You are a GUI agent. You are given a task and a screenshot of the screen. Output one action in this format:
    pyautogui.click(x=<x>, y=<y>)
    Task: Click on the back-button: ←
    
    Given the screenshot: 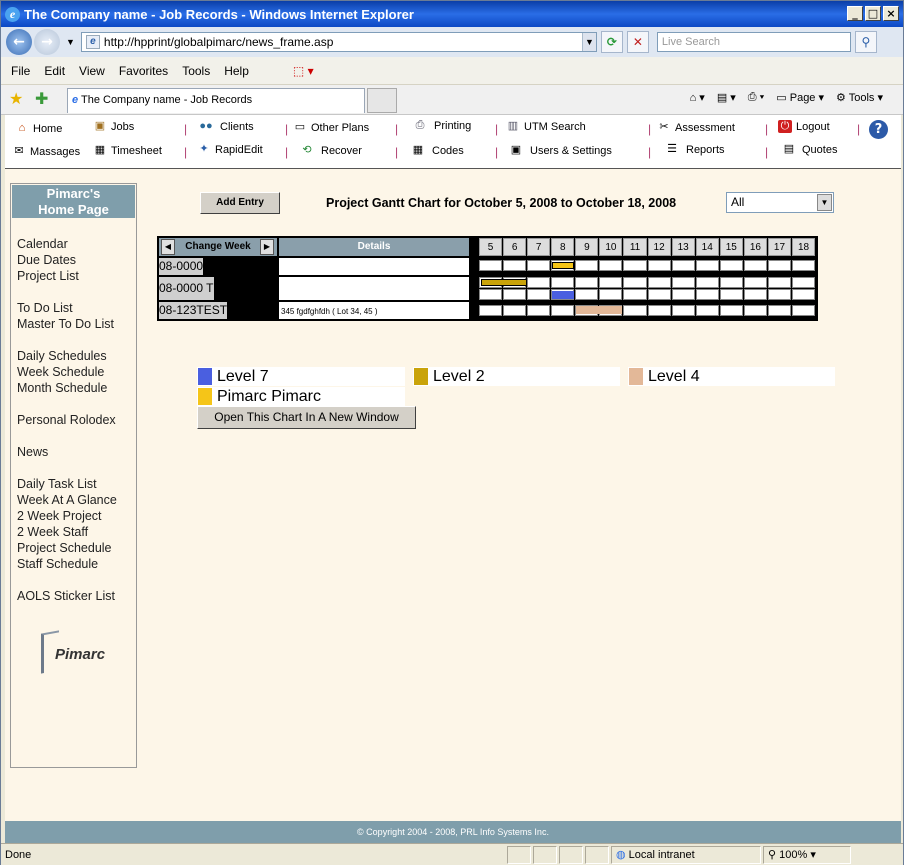 What is the action you would take?
    pyautogui.click(x=19, y=42)
    